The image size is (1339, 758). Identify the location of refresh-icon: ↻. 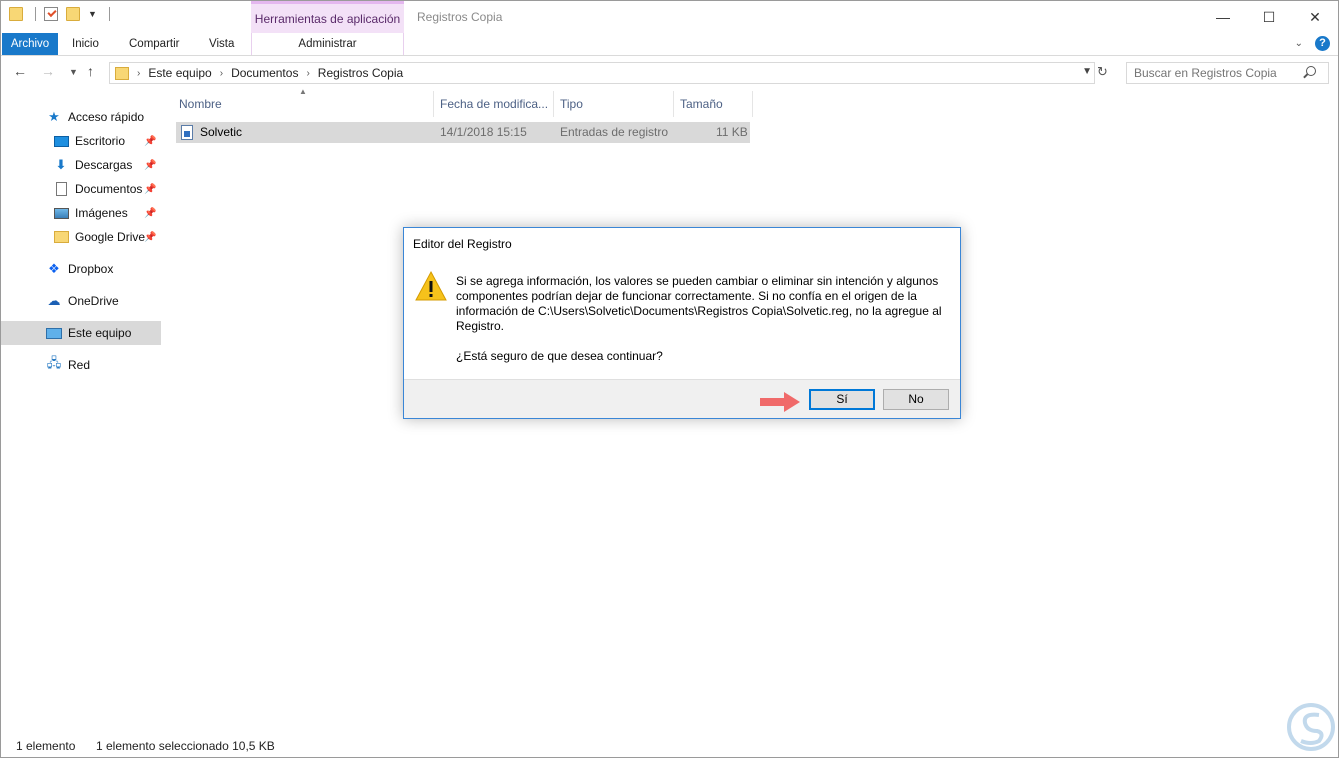
(1102, 72).